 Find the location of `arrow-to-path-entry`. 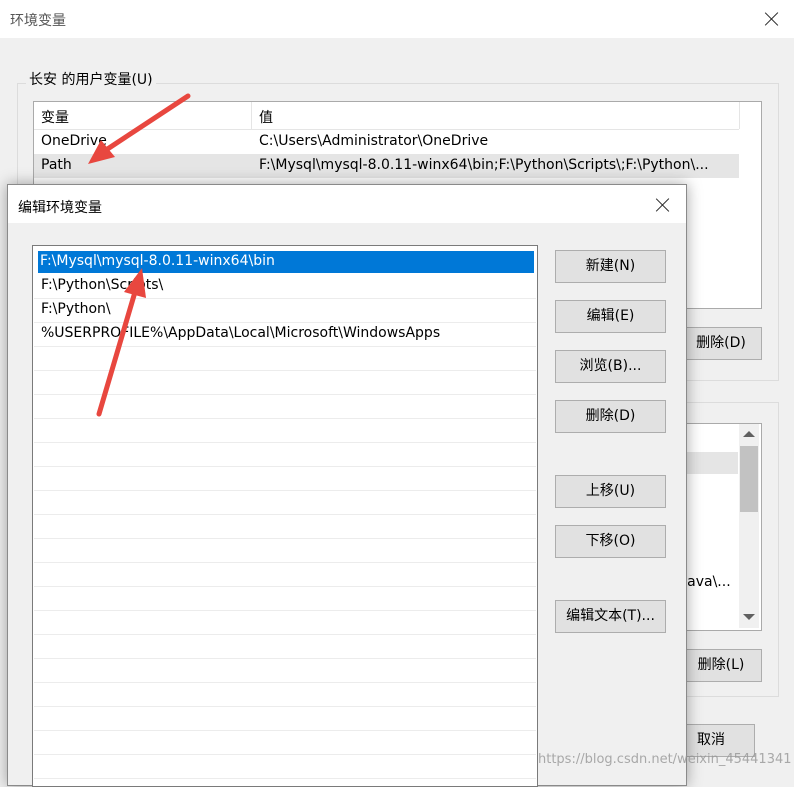

arrow-to-path-entry is located at coordinates (121, 342).